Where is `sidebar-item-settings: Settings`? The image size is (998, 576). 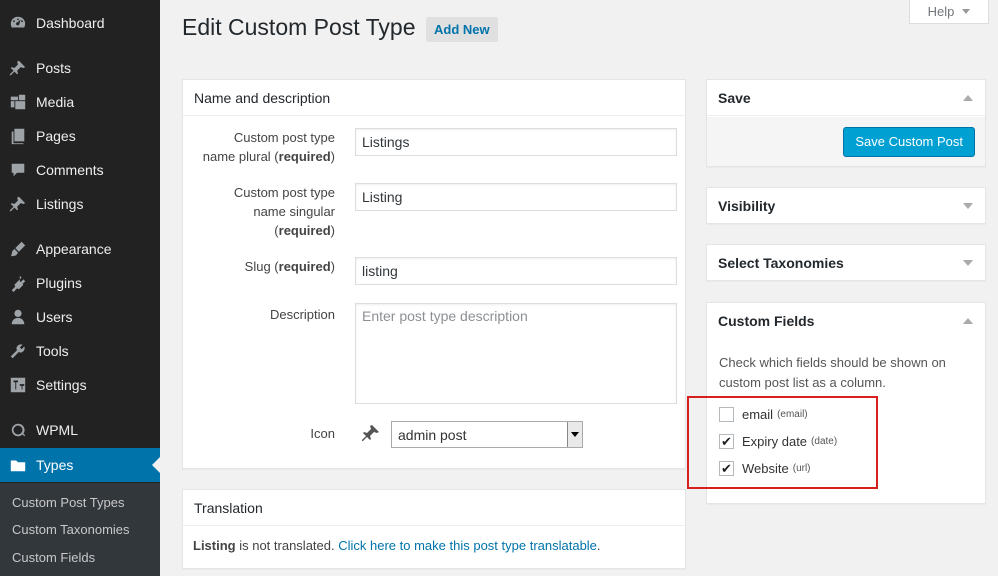 sidebar-item-settings: Settings is located at coordinates (80, 385).